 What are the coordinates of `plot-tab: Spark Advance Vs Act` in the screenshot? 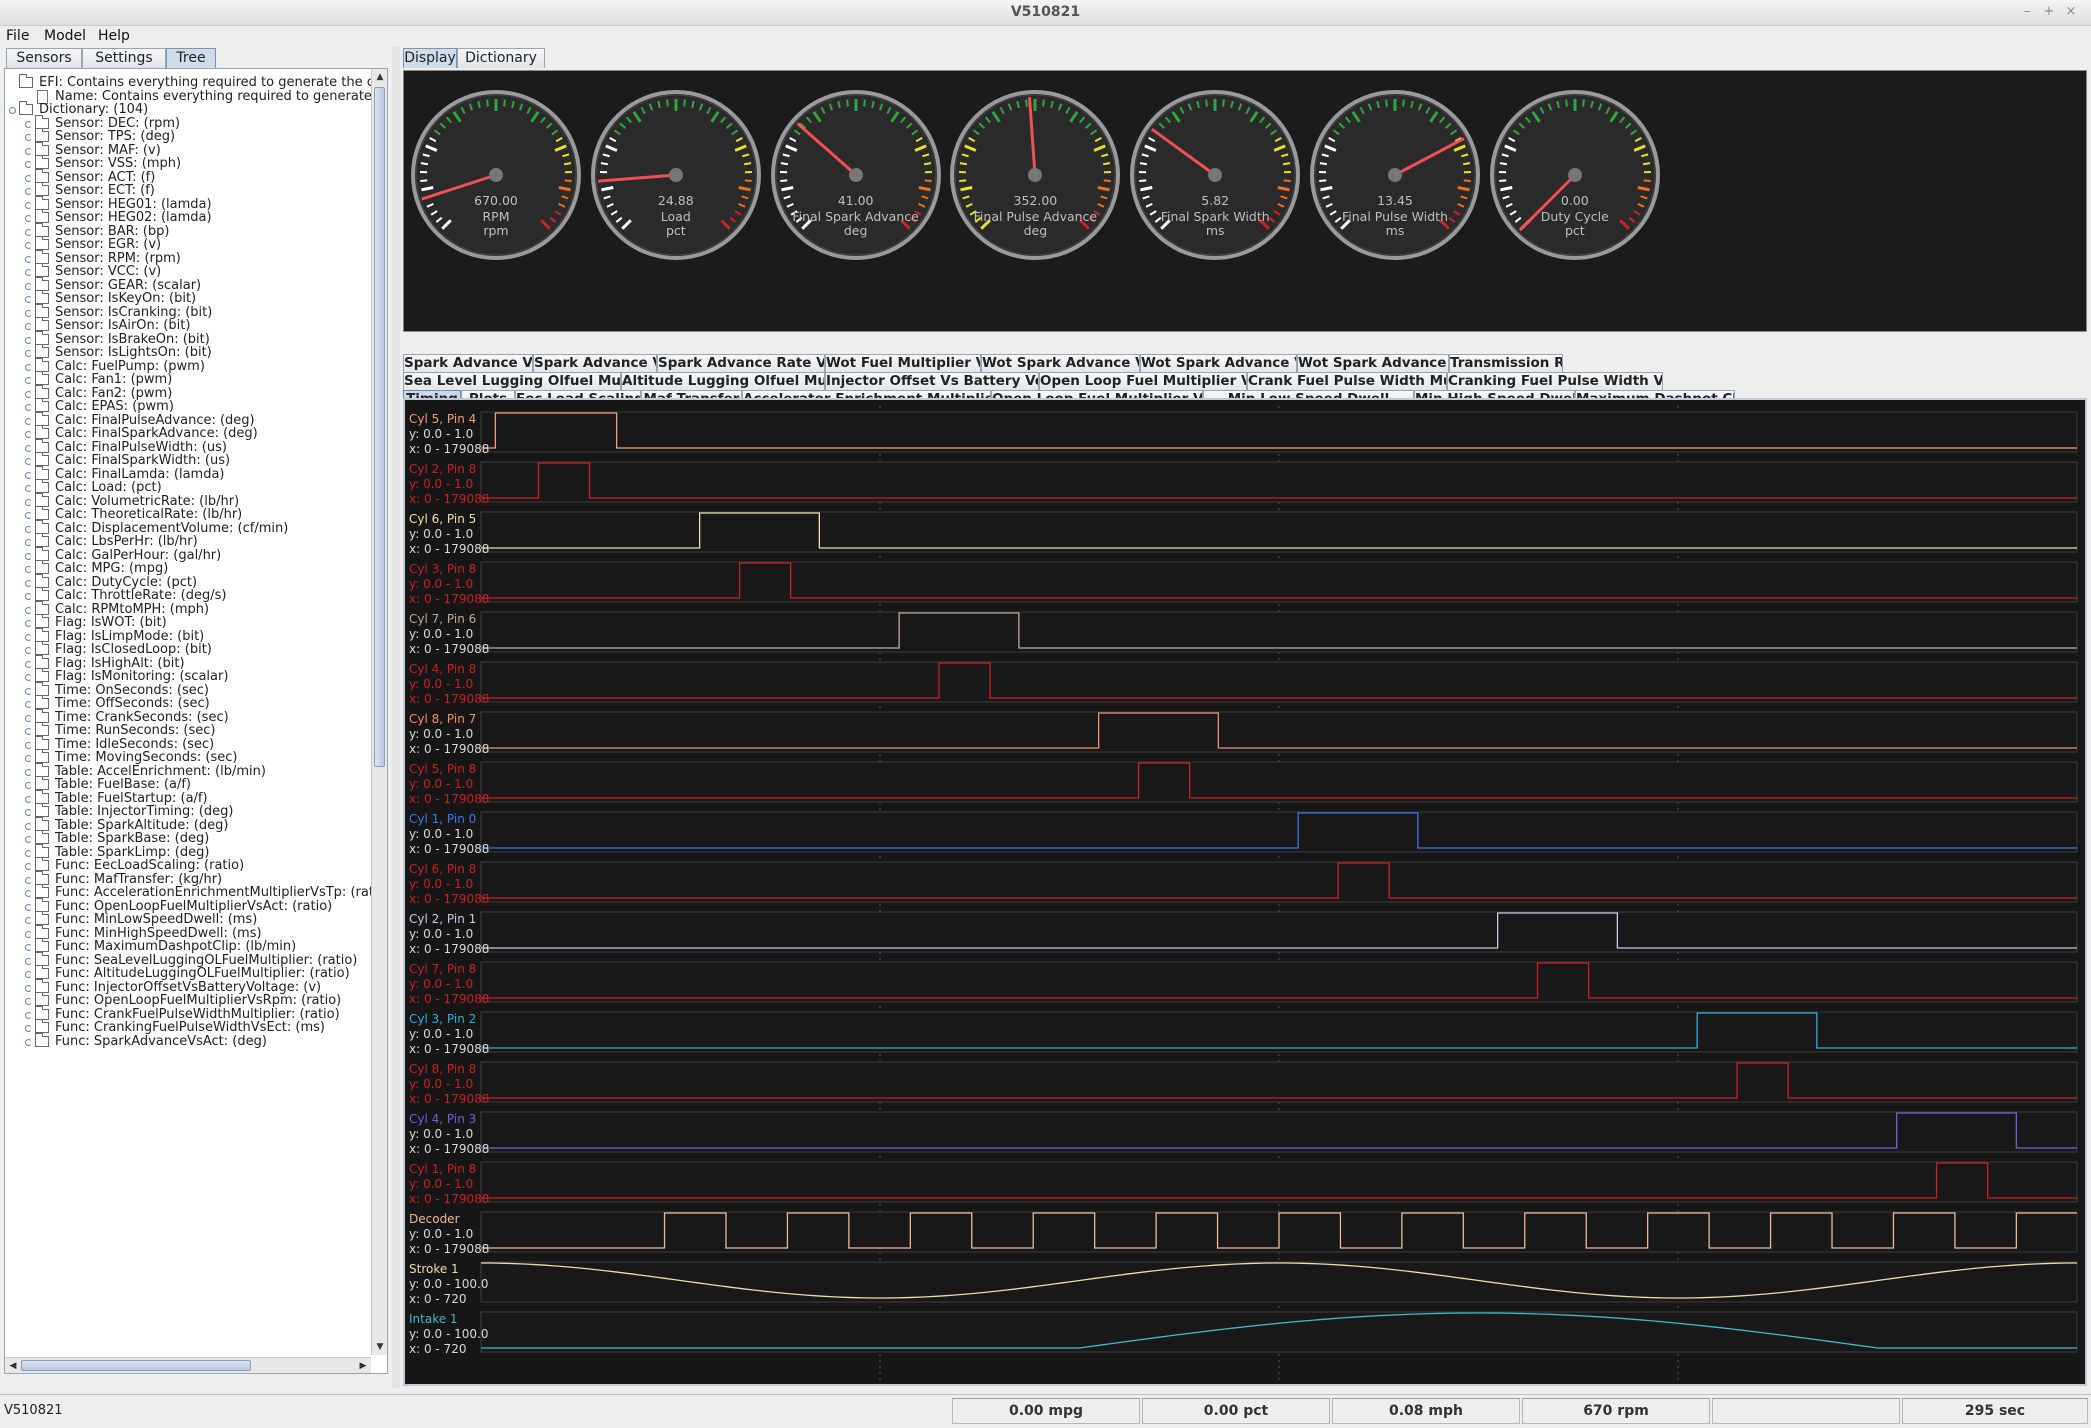 It's located at (468, 363).